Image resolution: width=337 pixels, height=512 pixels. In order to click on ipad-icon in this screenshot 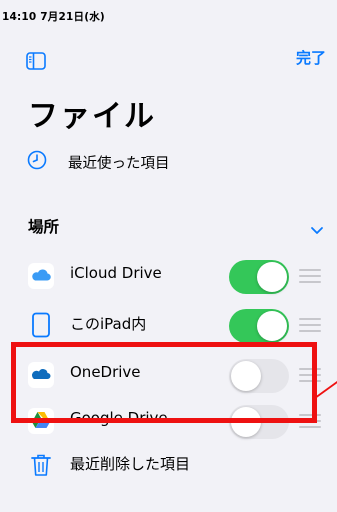, I will do `click(41, 325)`.